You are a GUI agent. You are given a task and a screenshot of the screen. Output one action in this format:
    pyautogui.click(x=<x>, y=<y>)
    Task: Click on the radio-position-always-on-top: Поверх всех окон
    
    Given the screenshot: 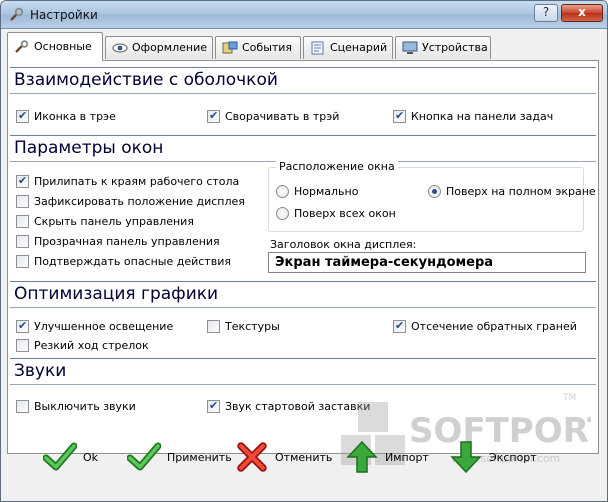 What is the action you would take?
    pyautogui.click(x=356, y=214)
    